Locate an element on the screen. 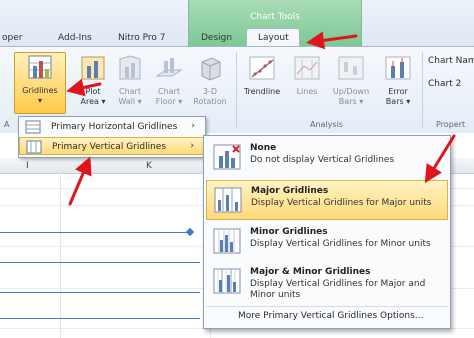 This screenshot has height=338, width=474. minor-gridlines-icon is located at coordinates (227, 241).